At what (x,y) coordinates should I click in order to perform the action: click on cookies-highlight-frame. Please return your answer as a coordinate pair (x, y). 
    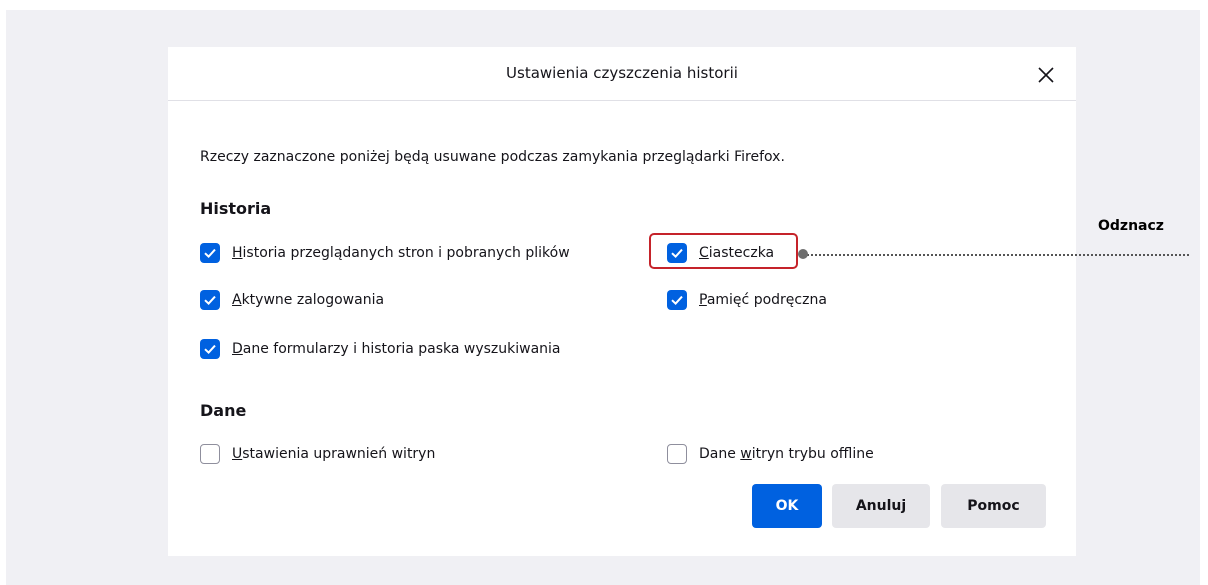
    Looking at the image, I should click on (723, 251).